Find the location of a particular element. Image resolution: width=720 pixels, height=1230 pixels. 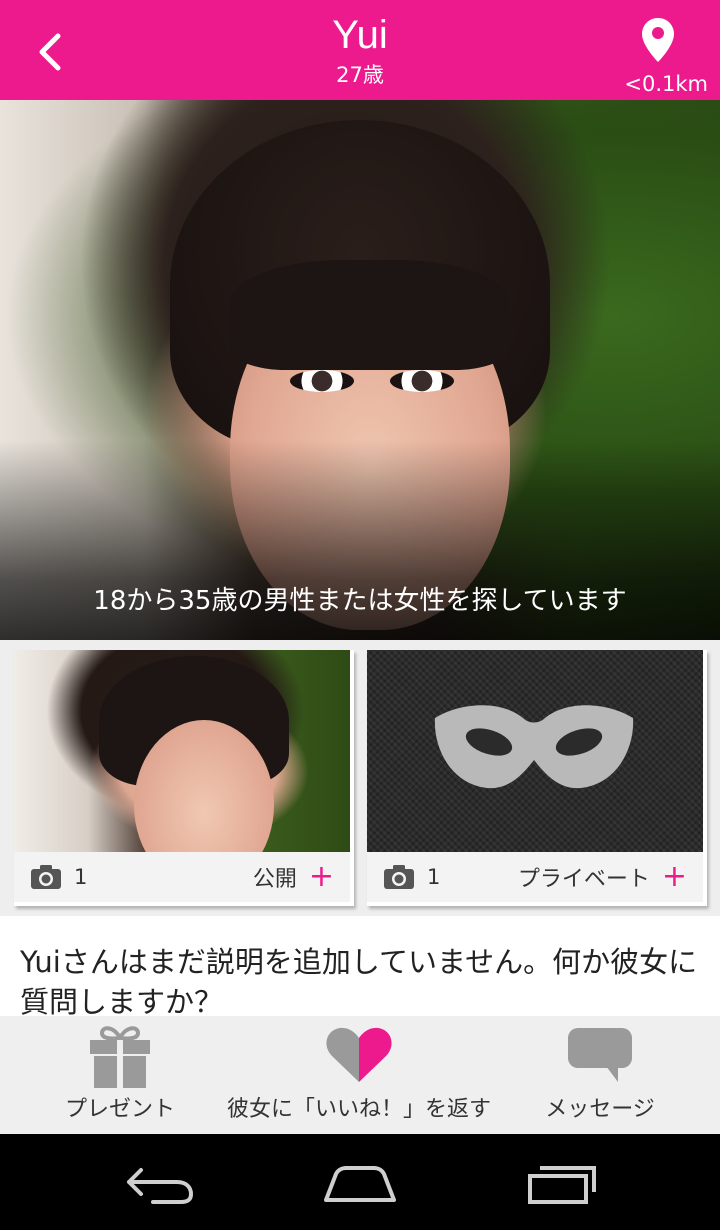

gift-button: プレゼント is located at coordinates (120, 1075).